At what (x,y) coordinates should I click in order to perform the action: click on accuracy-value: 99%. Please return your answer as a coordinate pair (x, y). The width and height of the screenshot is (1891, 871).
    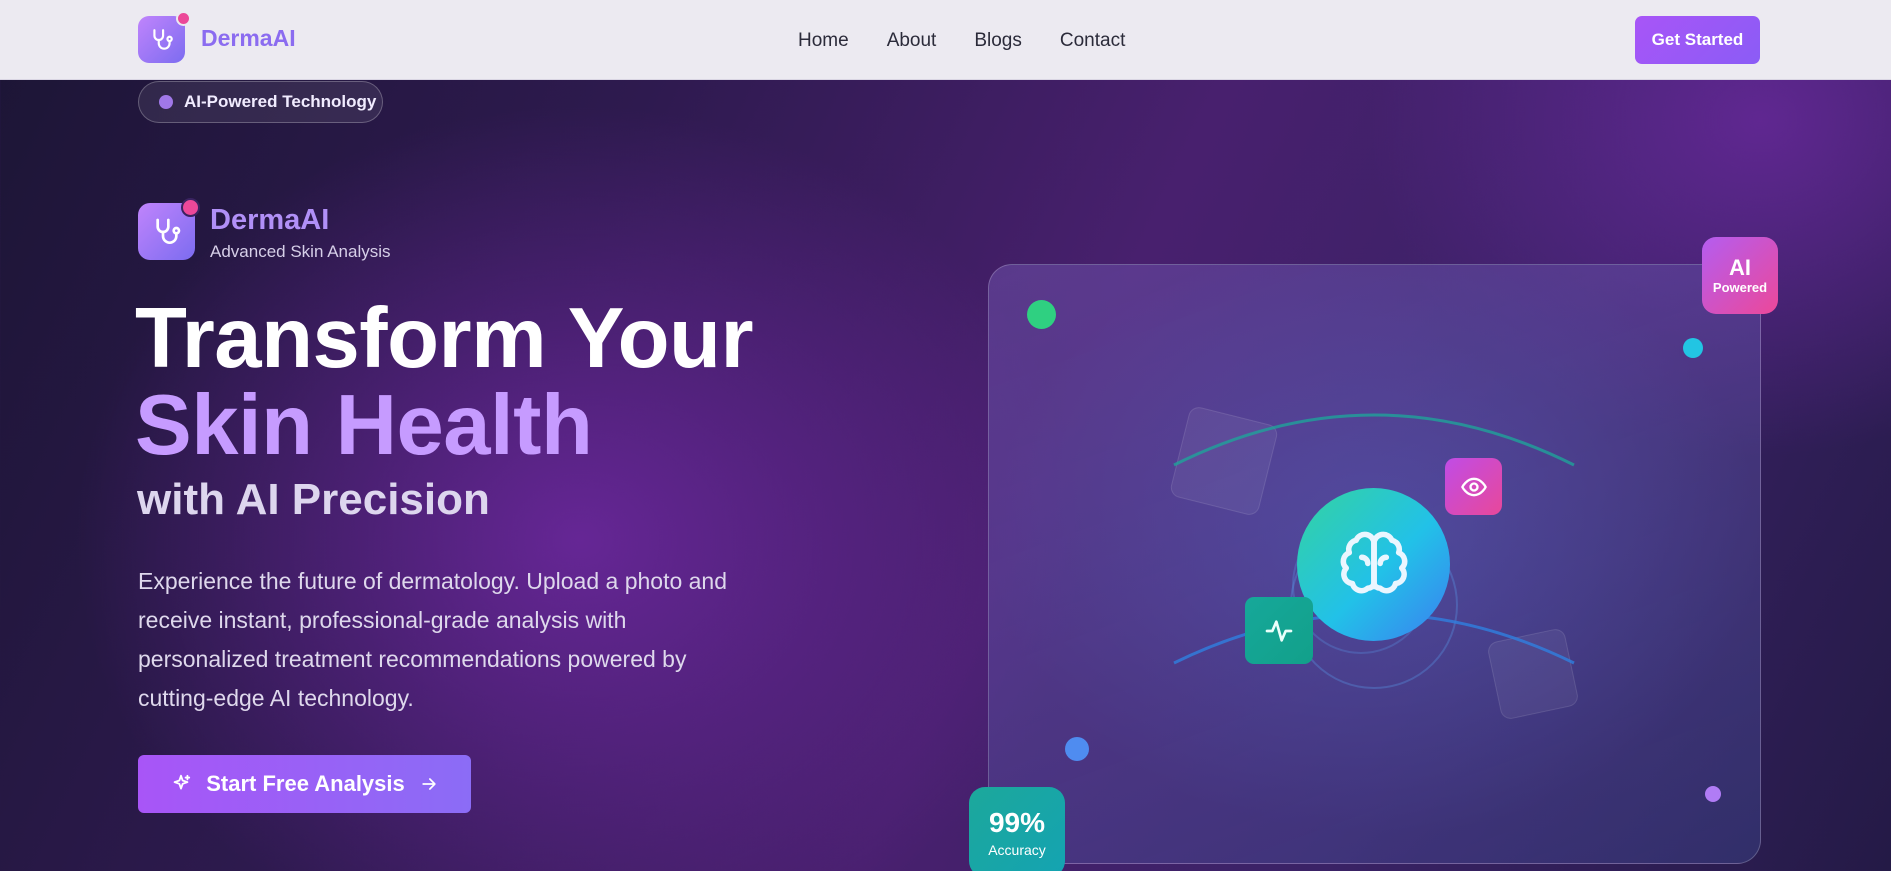
    Looking at the image, I should click on (1017, 822).